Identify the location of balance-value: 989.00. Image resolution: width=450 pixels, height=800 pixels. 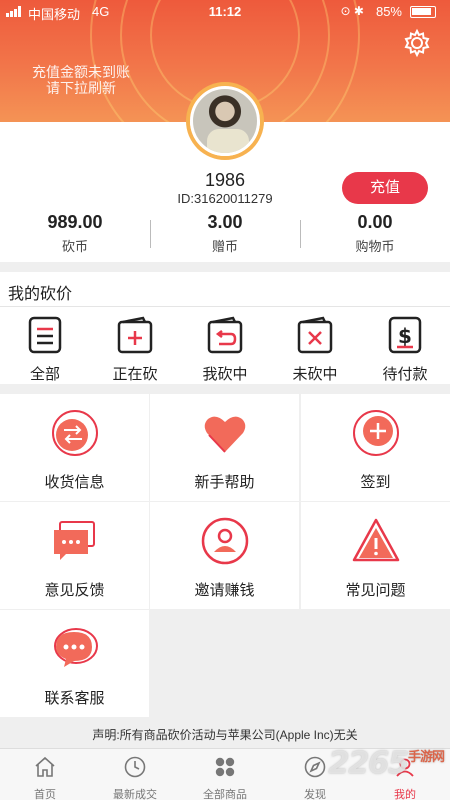
(75, 222).